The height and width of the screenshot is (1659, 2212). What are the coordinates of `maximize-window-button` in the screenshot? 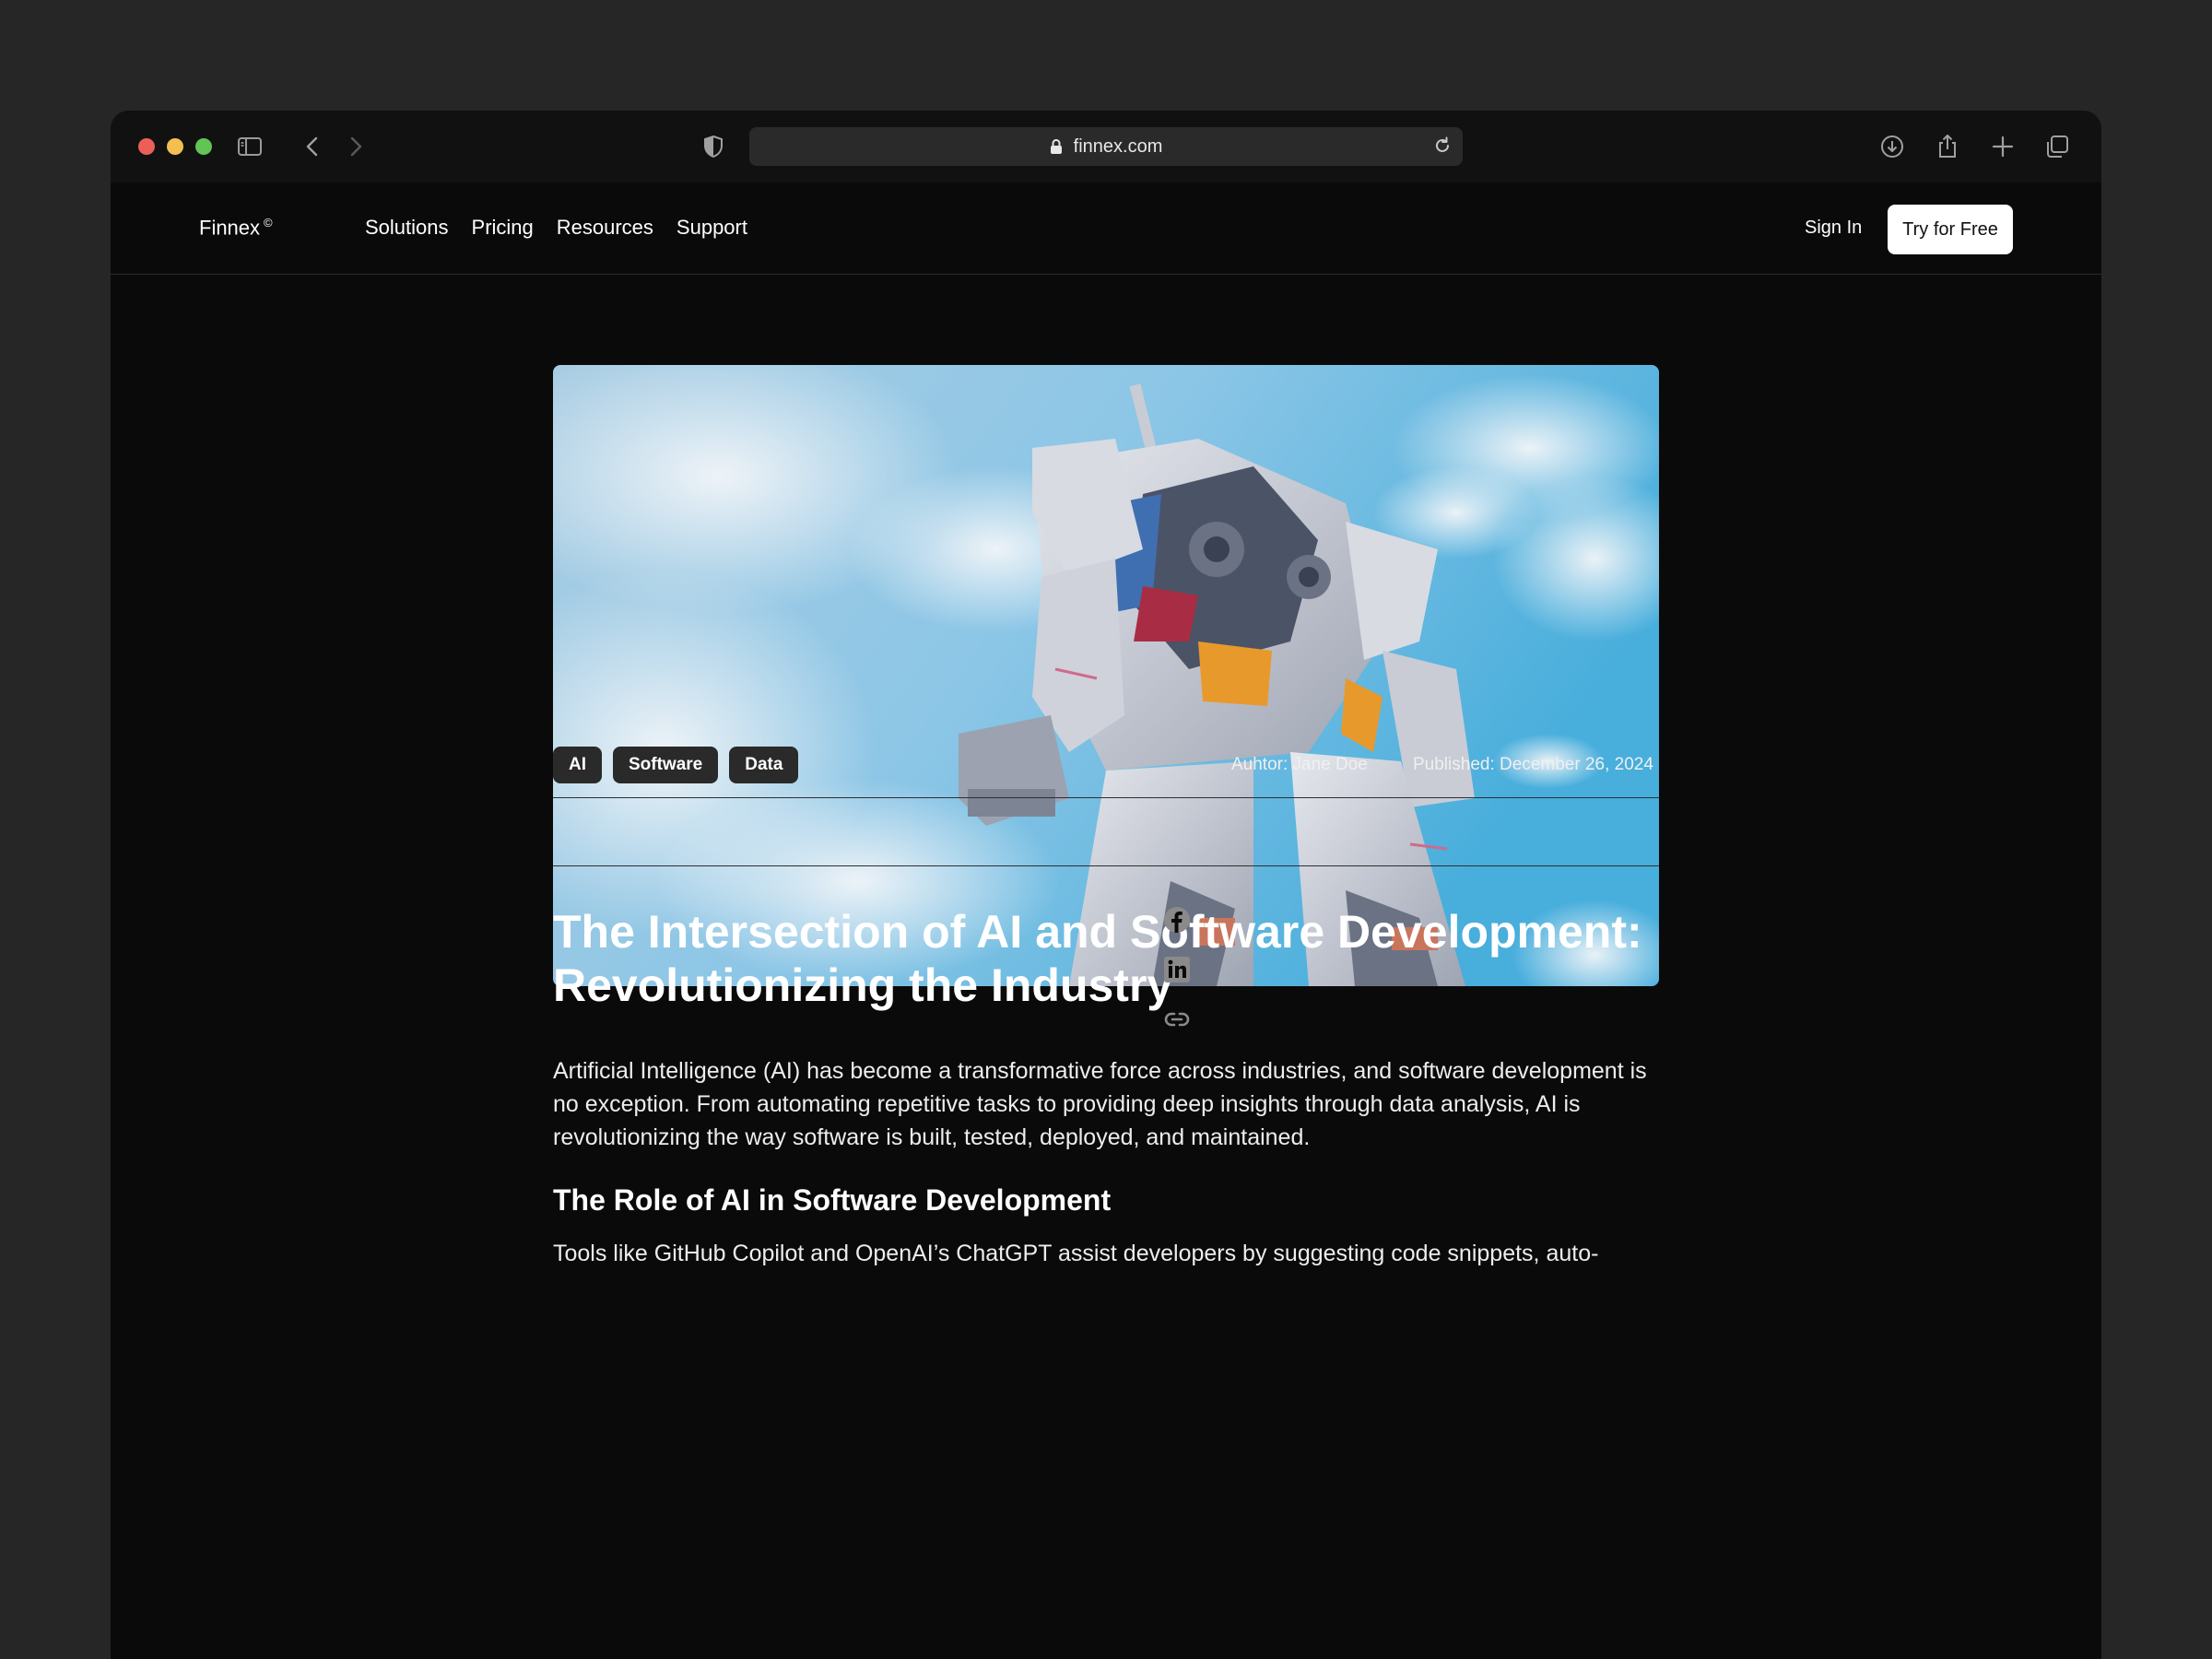 It's located at (203, 146).